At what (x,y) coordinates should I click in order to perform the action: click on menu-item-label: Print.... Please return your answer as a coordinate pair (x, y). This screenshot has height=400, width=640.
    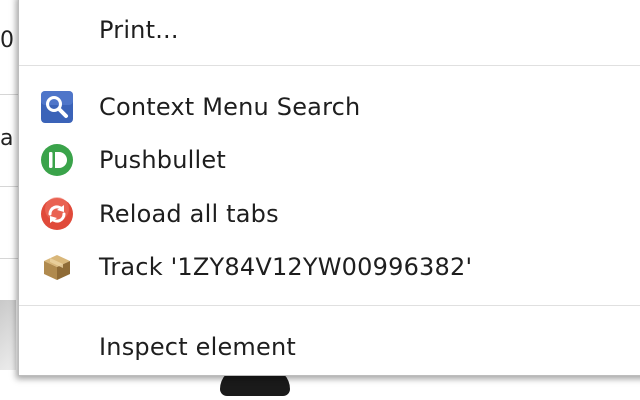
    Looking at the image, I should click on (139, 30).